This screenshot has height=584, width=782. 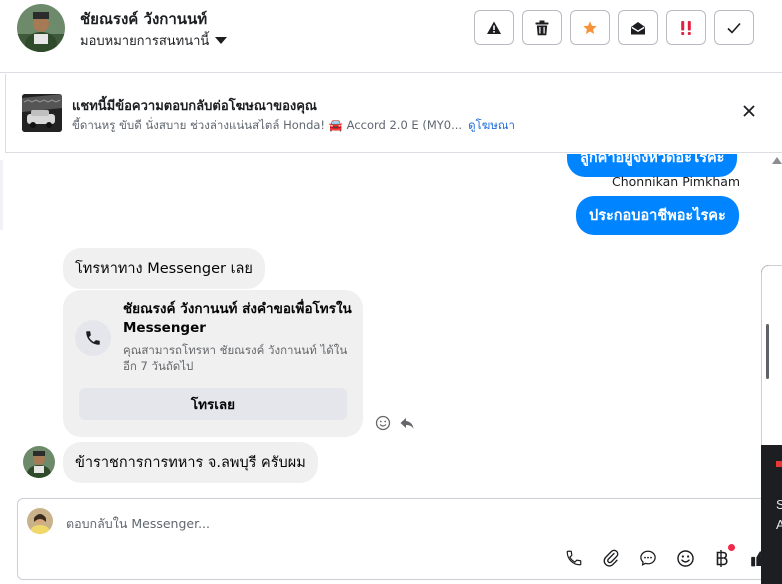 What do you see at coordinates (666, 557) in the screenshot?
I see `composer-toolbar` at bounding box center [666, 557].